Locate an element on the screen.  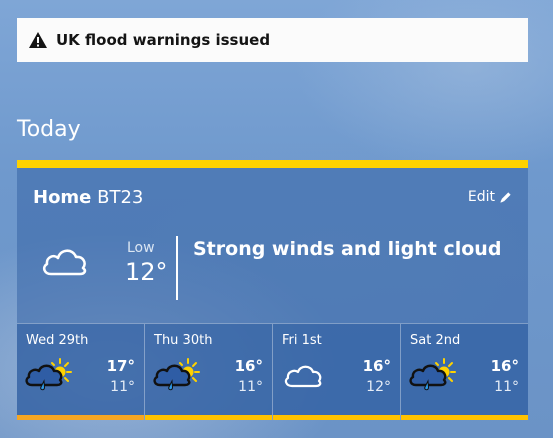
edit-label: Edit is located at coordinates (481, 197).